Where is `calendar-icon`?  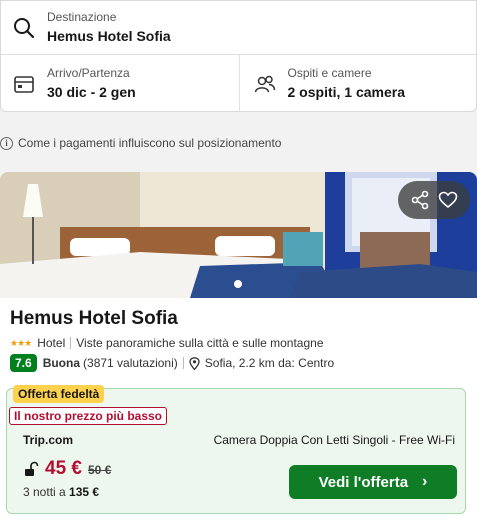
calendar-icon is located at coordinates (24, 84).